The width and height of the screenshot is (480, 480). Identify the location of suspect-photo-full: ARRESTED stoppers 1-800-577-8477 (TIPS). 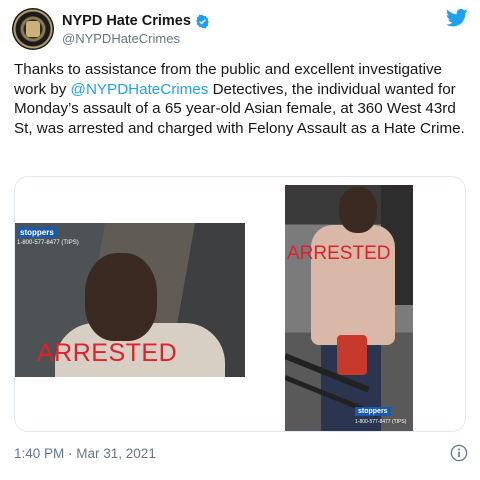
(349, 308).